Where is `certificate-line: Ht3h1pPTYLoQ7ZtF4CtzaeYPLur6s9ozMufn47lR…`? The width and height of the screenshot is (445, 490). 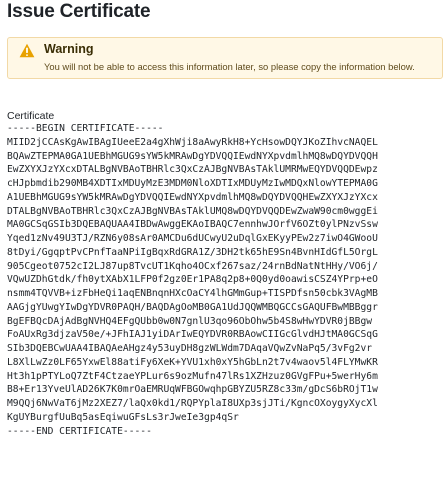 certificate-line: Ht3h1pPTYLoQ7ZtF4CtzaeYPLur6s9ozMufn47lR… is located at coordinates (192, 376).